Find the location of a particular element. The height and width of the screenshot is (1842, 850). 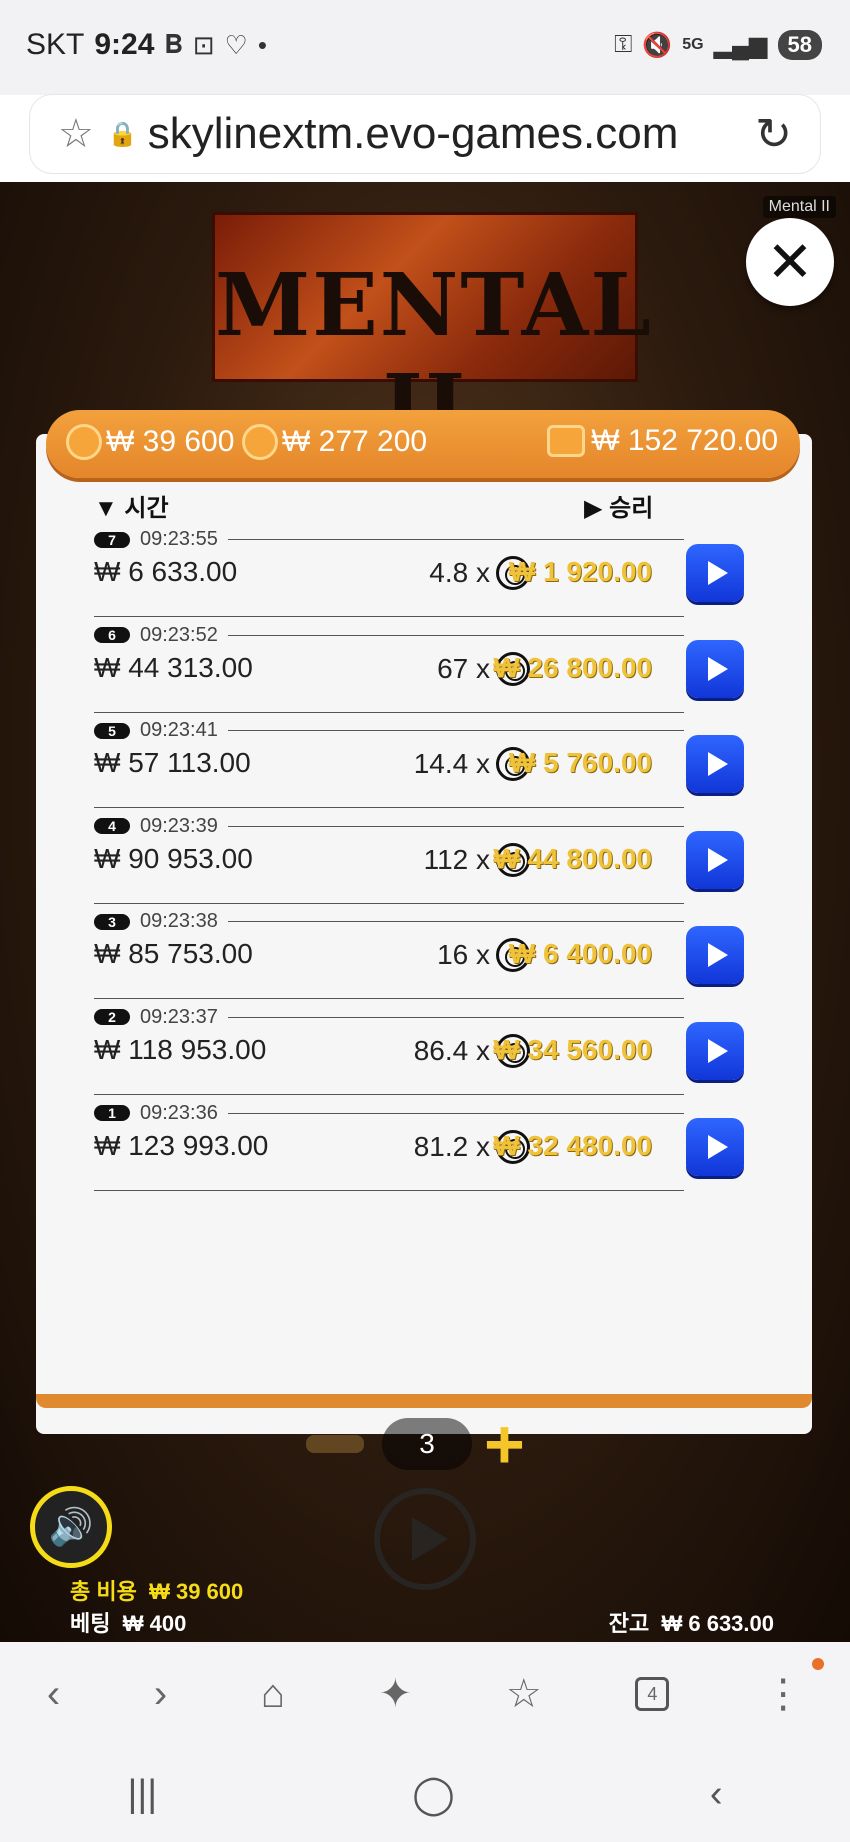

sort-time-header: ▼ 시간 is located at coordinates (131, 505).